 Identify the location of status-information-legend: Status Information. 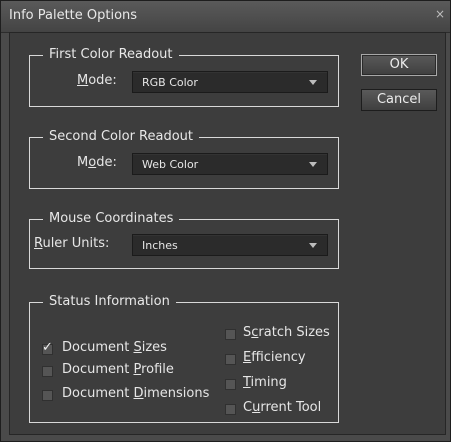
(109, 301).